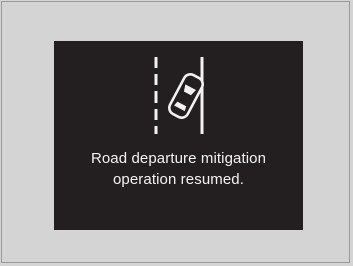 Image resolution: width=353 pixels, height=266 pixels. What do you see at coordinates (179, 95) in the screenshot?
I see `road-departure-car-icon` at bounding box center [179, 95].